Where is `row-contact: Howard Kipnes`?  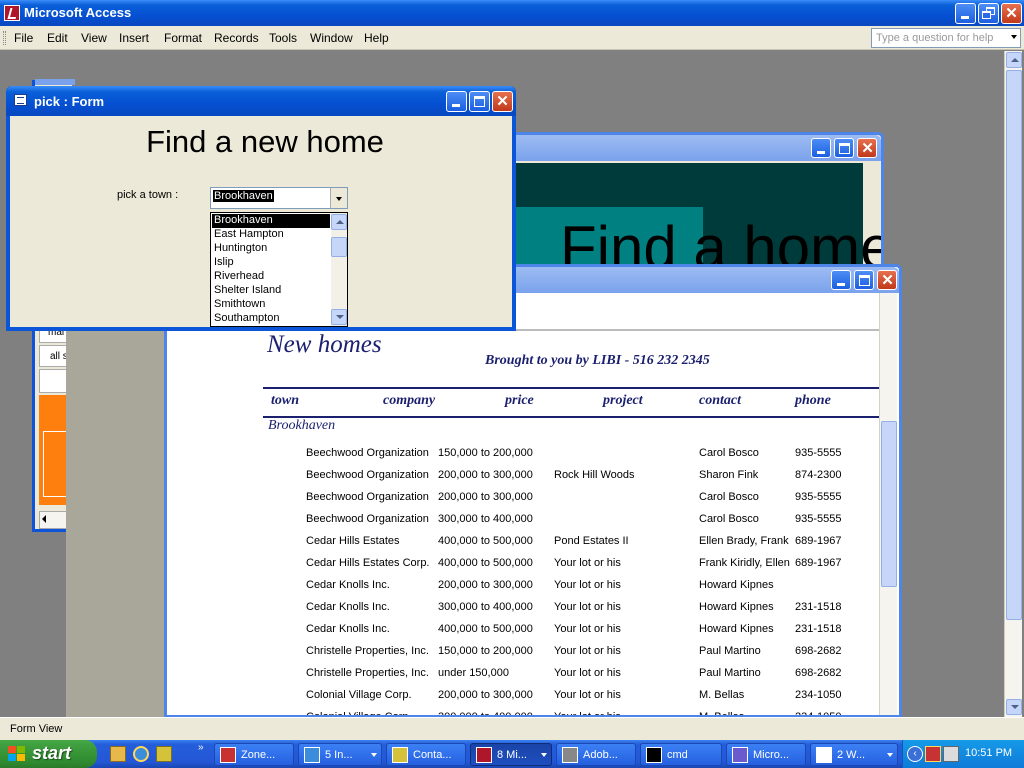
row-contact: Howard Kipnes is located at coordinates (736, 585).